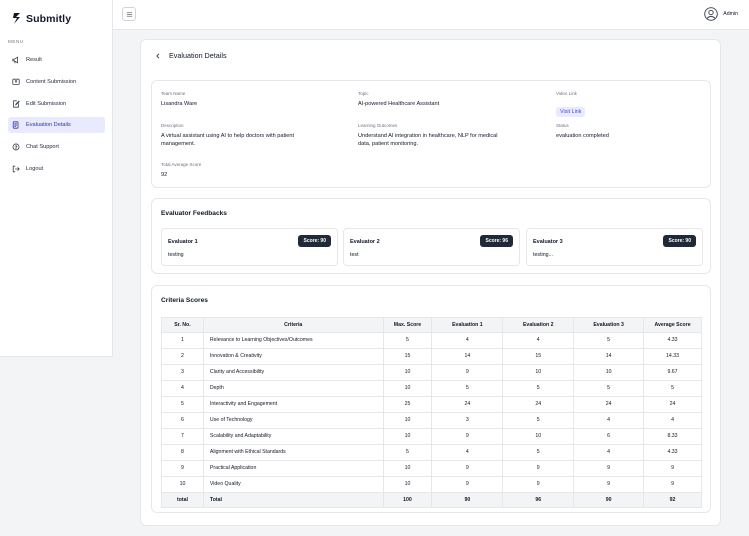 This screenshot has height=536, width=749. I want to click on field-label: Video Link, so click(566, 93).